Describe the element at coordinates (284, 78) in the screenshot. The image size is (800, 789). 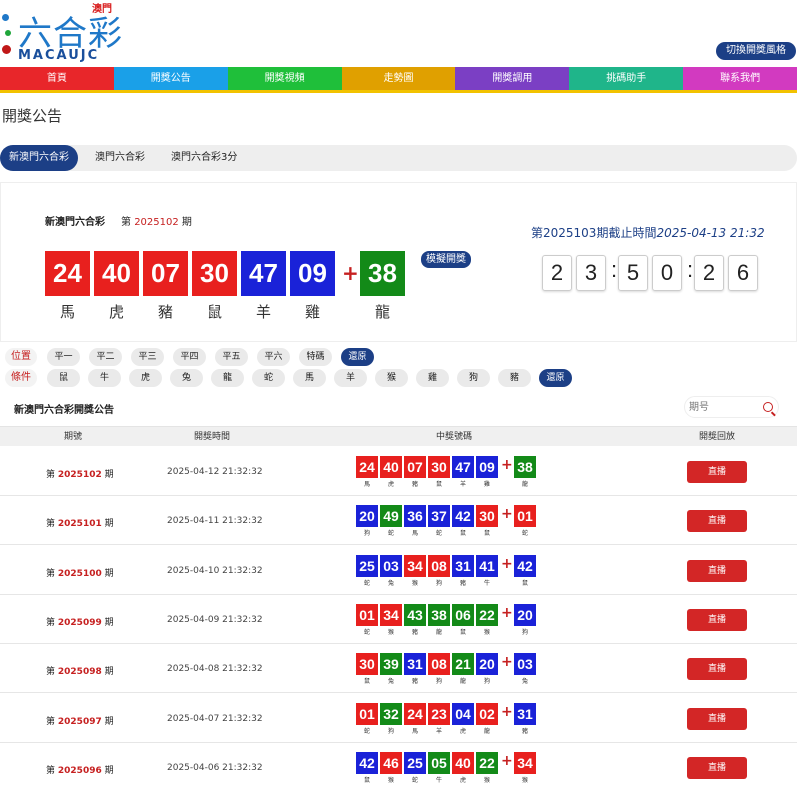
I see `nav-item-video: 開獎視頻` at that location.